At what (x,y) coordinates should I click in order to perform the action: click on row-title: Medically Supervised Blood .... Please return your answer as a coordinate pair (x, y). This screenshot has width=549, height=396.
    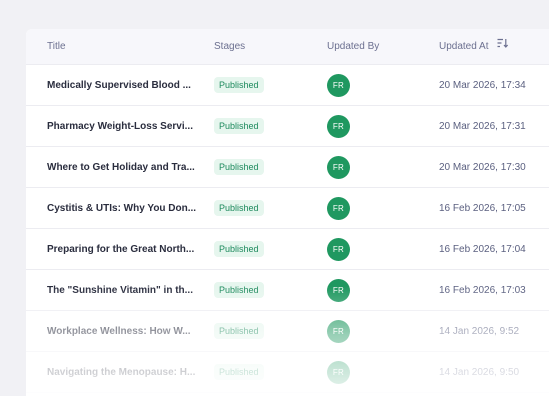
    Looking at the image, I should click on (122, 85).